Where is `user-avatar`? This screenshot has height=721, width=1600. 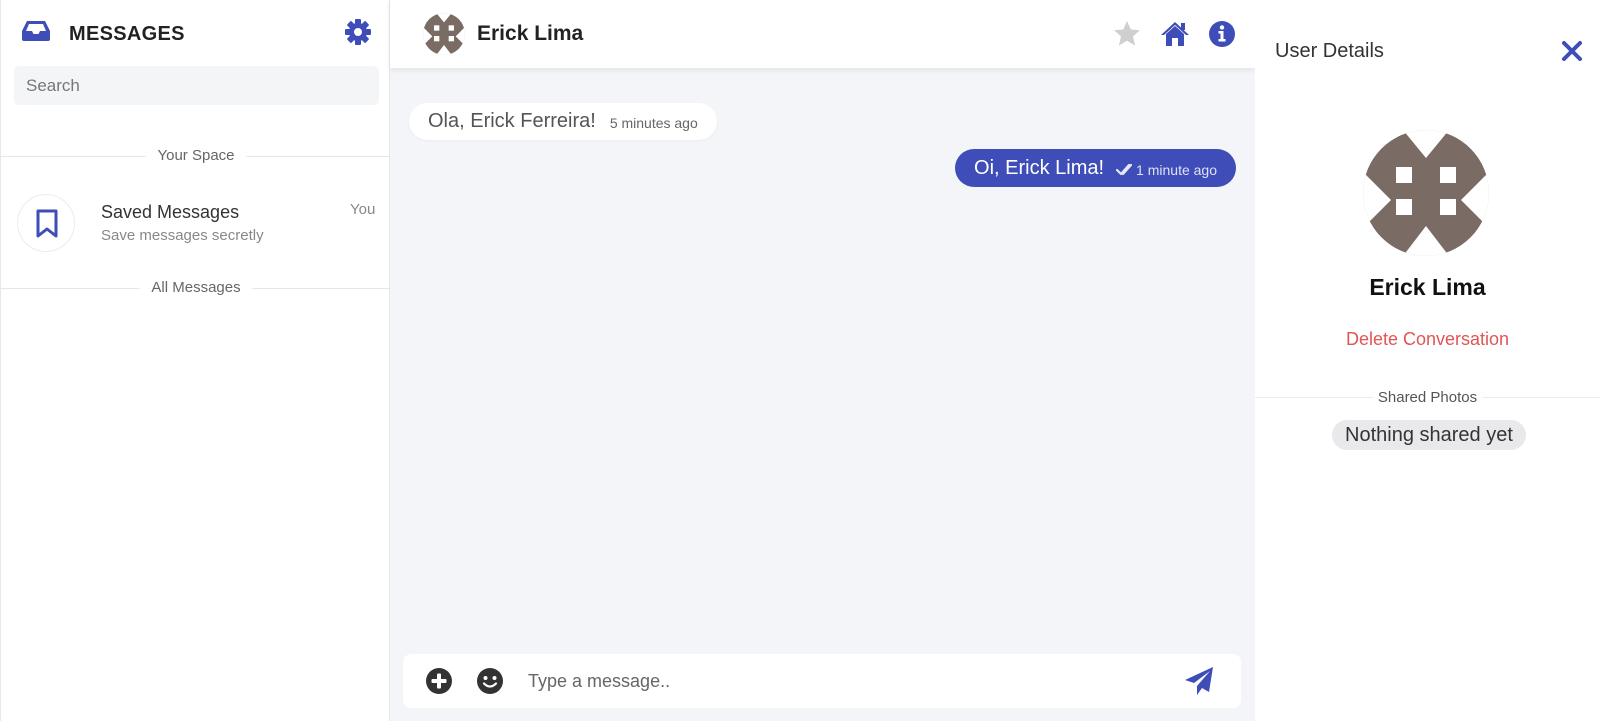 user-avatar is located at coordinates (1426, 193).